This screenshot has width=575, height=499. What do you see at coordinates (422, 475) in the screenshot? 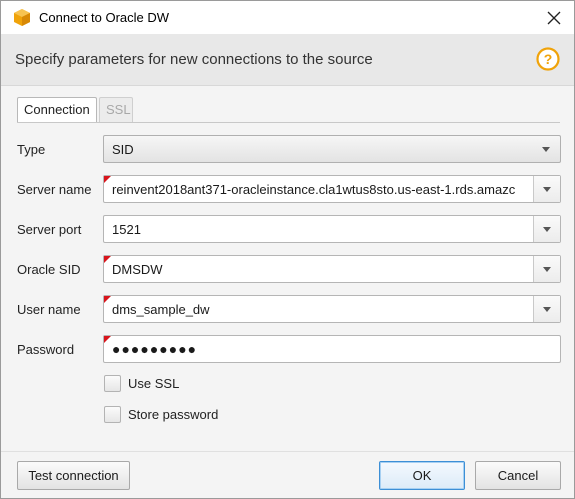
I see `ok-button: OK` at bounding box center [422, 475].